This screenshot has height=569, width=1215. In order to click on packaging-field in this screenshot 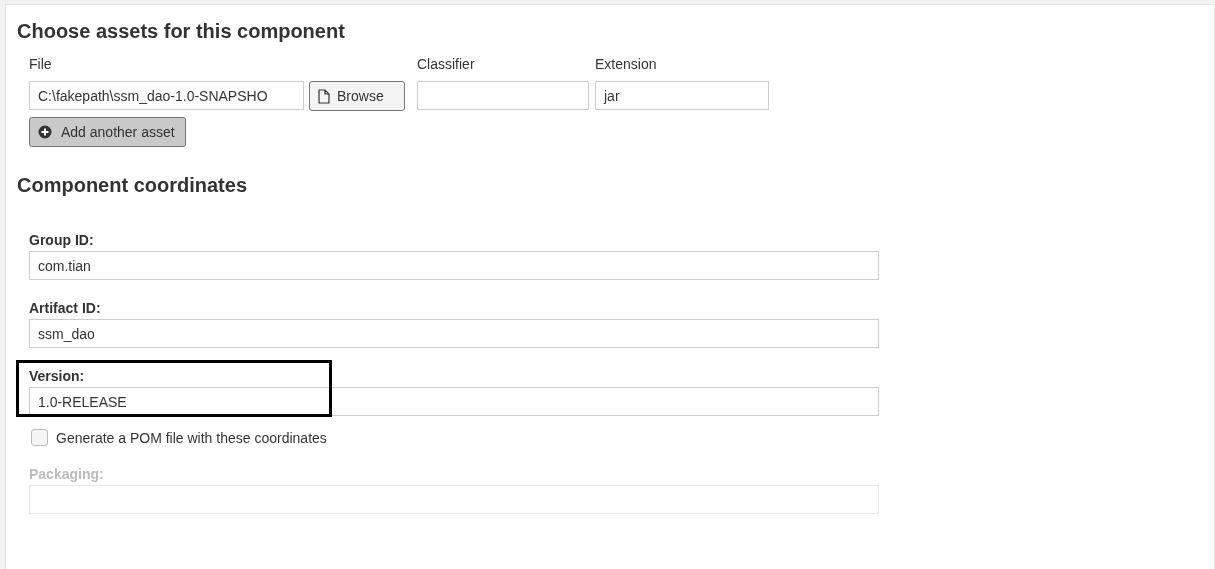, I will do `click(454, 499)`.